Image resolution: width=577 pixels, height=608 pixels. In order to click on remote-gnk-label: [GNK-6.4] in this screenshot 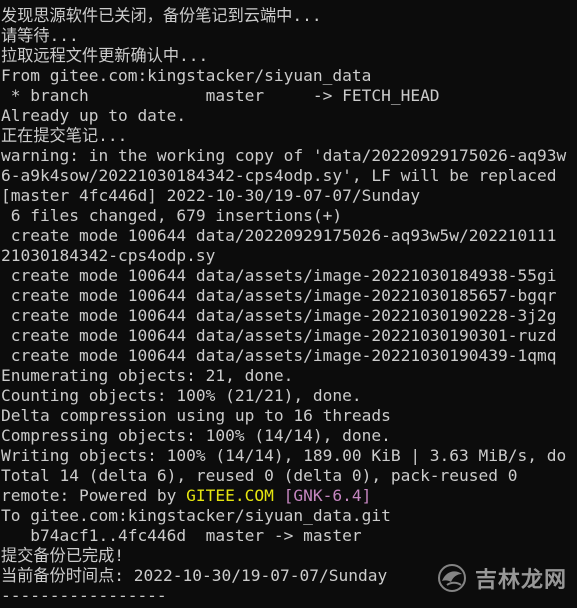, I will do `click(327, 495)`.